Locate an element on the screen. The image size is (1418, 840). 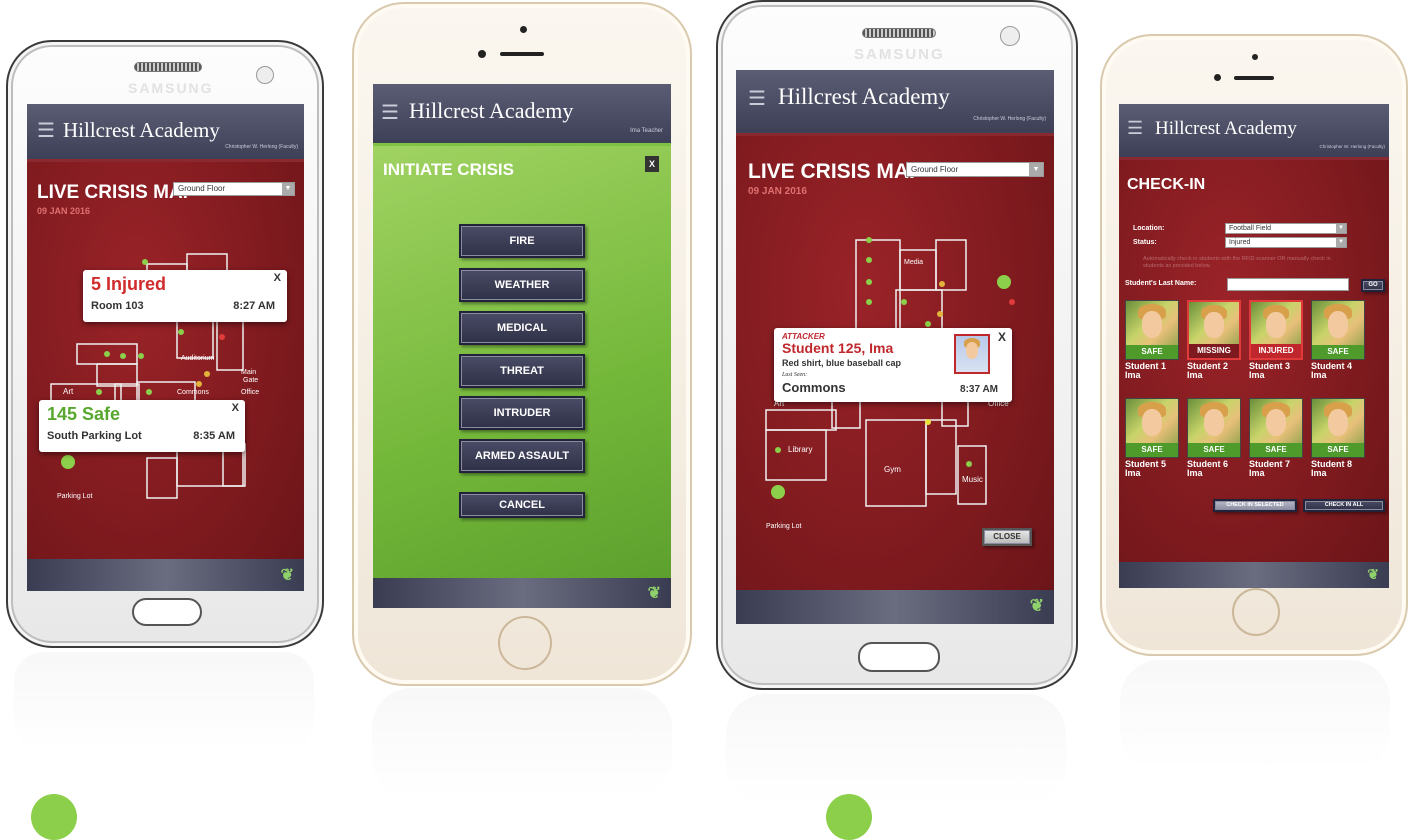
attacker-name: Student 125, Ima is located at coordinates (838, 348).